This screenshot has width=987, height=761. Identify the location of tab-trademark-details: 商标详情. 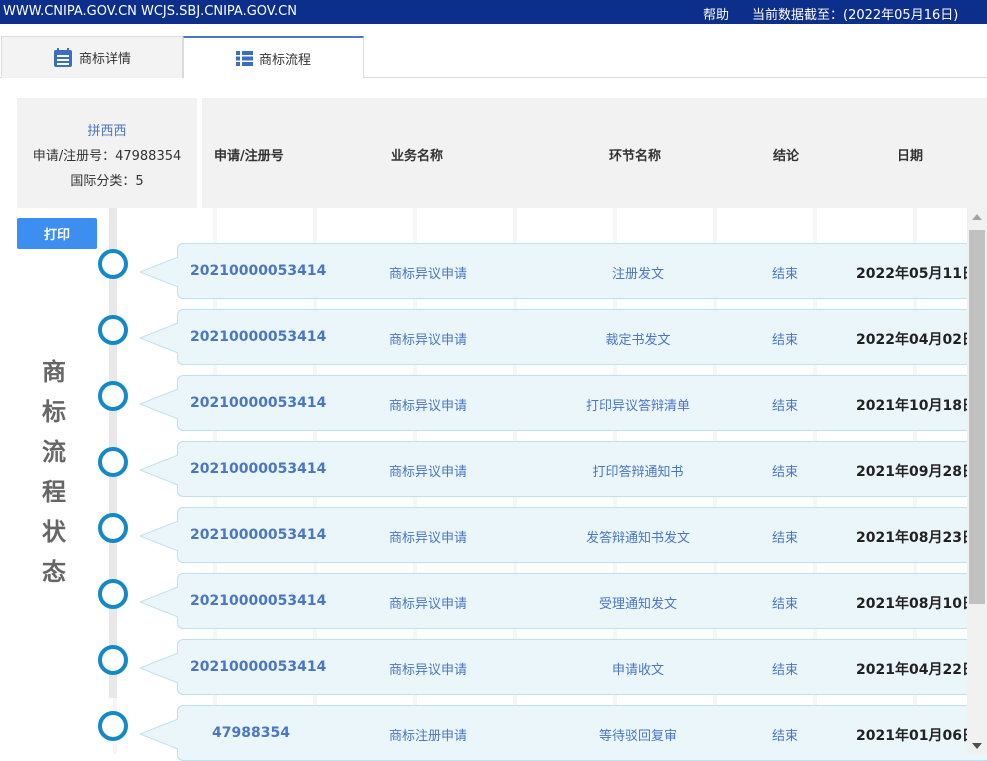
(92, 57).